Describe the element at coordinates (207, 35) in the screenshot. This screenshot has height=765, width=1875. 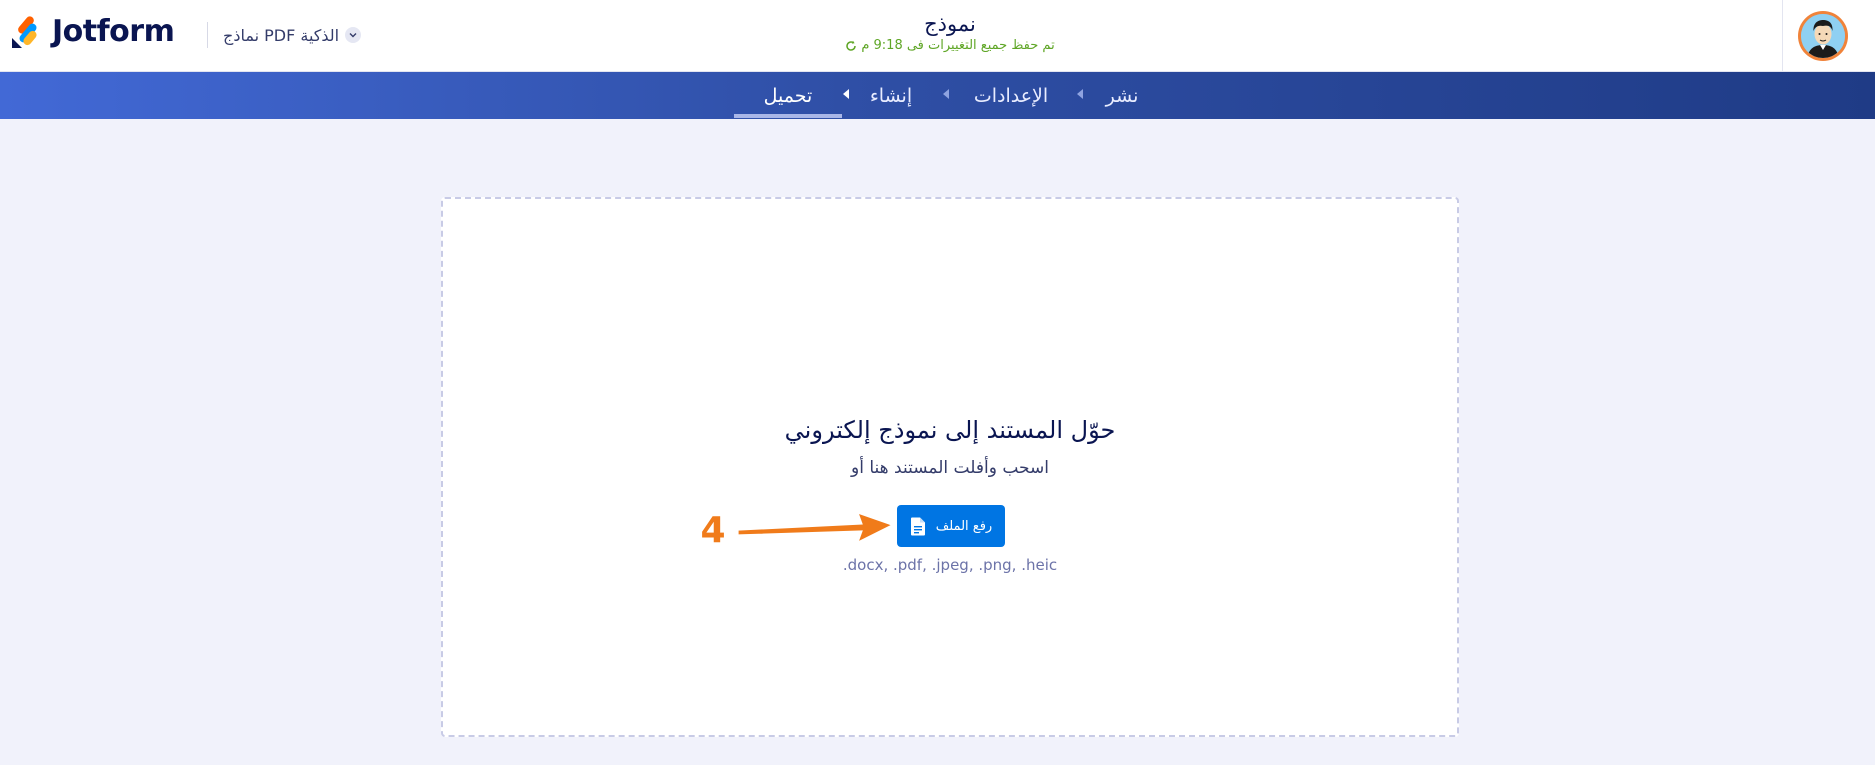
I see `header-divider` at that location.